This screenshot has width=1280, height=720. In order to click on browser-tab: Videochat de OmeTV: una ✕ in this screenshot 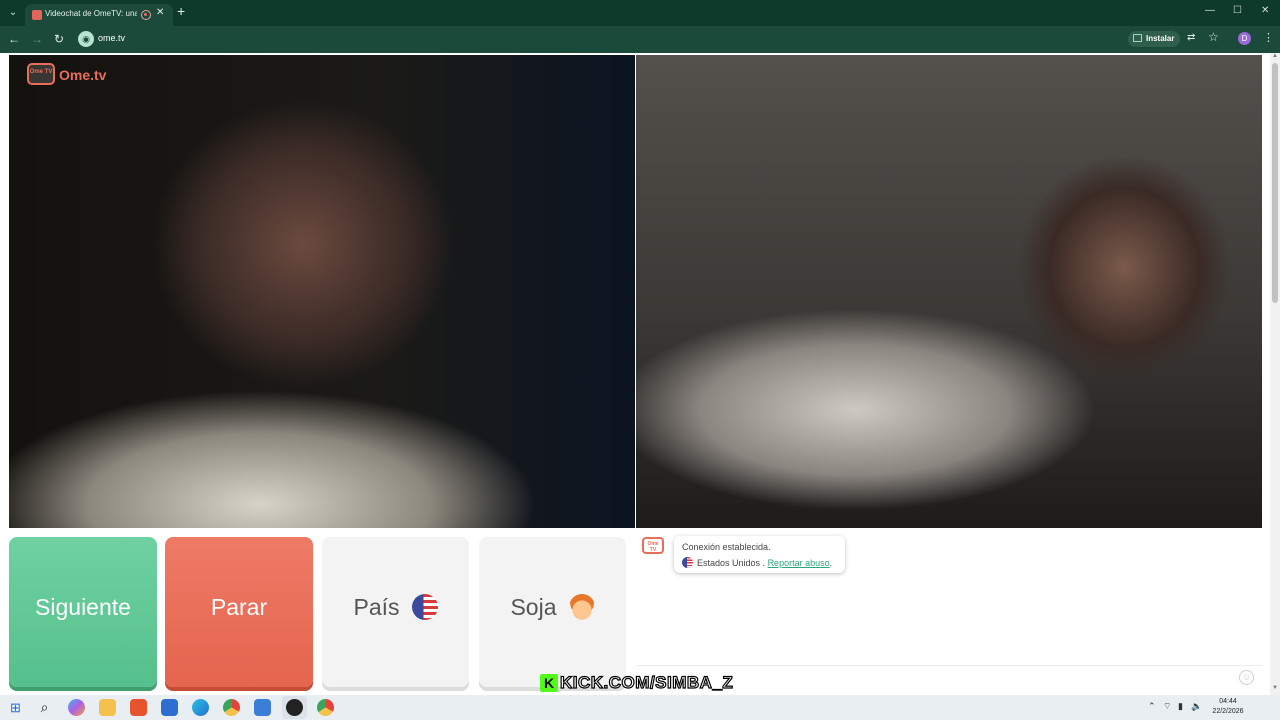, I will do `click(99, 15)`.